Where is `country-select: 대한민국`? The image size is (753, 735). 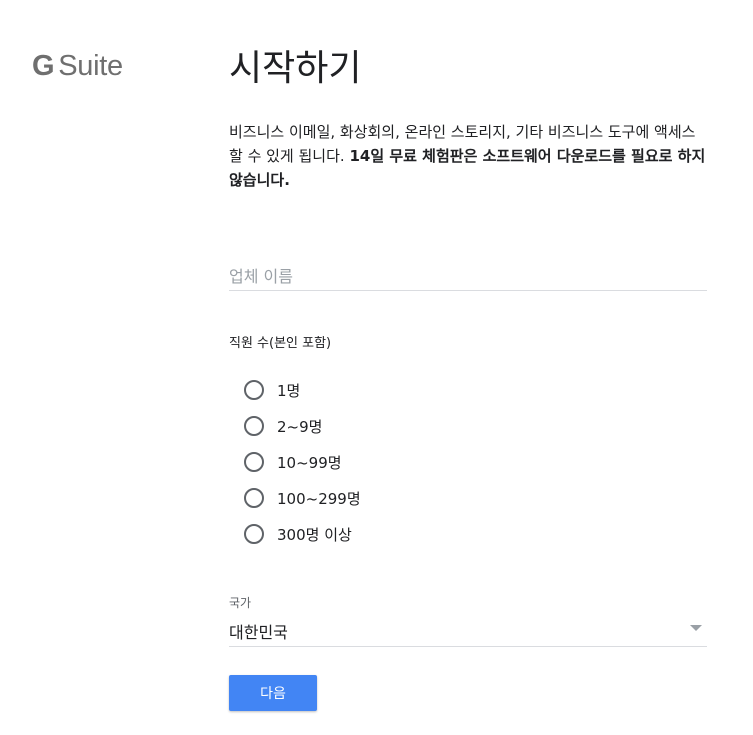 country-select: 대한민국 is located at coordinates (468, 631).